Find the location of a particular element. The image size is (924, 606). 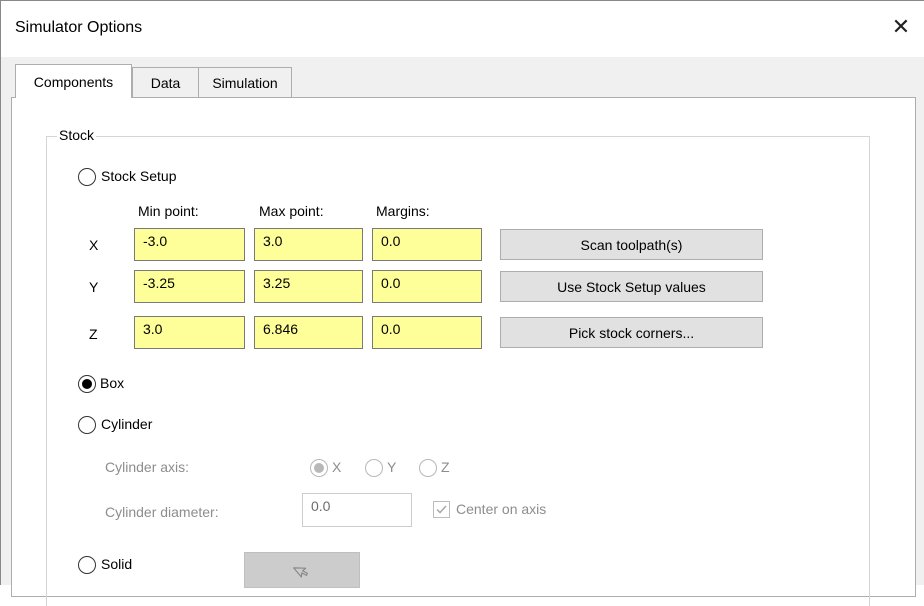

close-icon: ✕ is located at coordinates (901, 26).